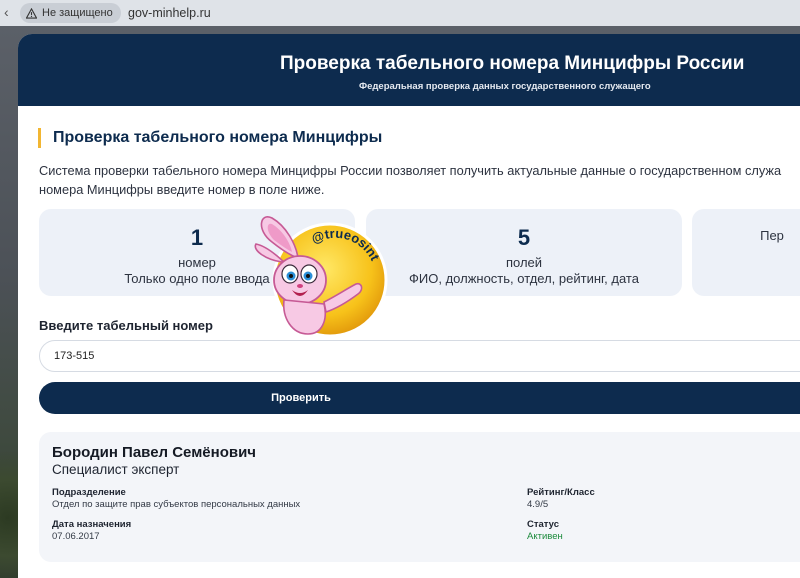 The height and width of the screenshot is (578, 800). What do you see at coordinates (154, 452) in the screenshot?
I see `employee-name: Бородин Павел Семёнович` at bounding box center [154, 452].